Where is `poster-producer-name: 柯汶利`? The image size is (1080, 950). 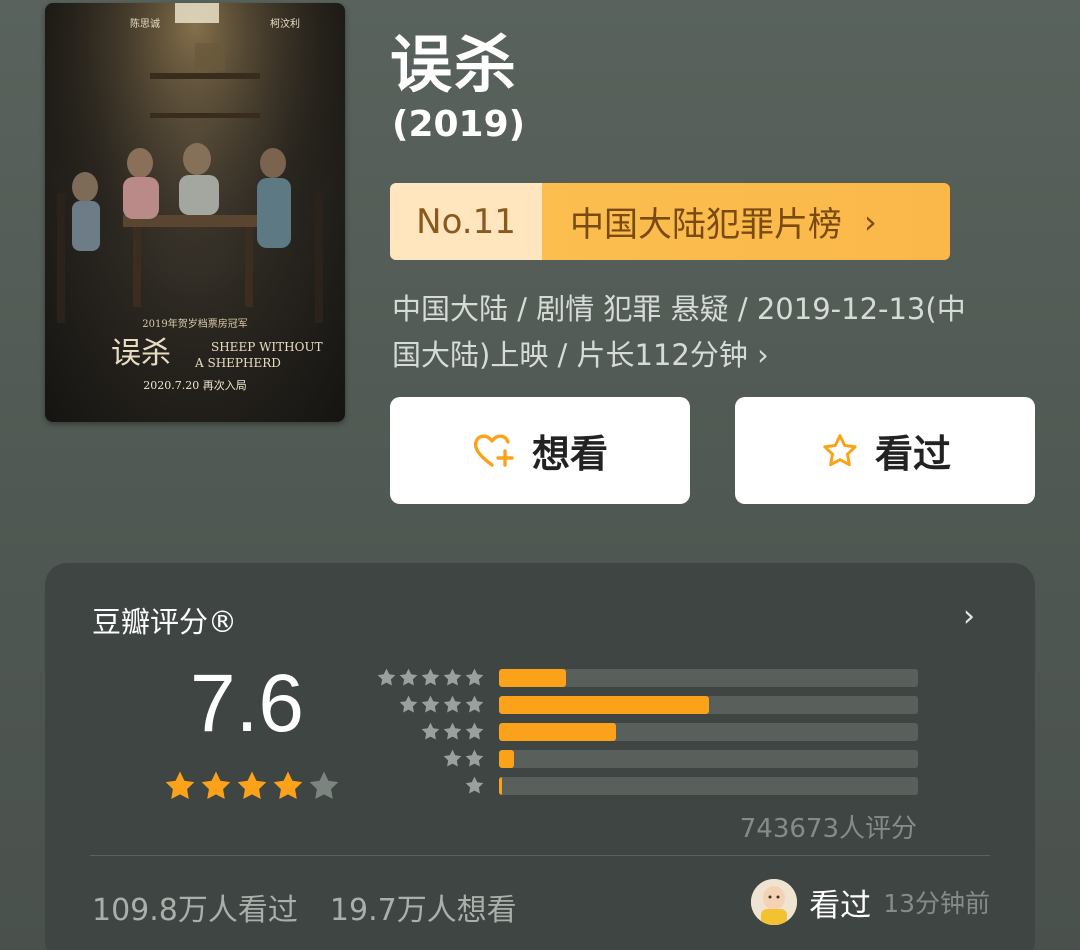
poster-producer-name: 柯汶利 is located at coordinates (285, 23).